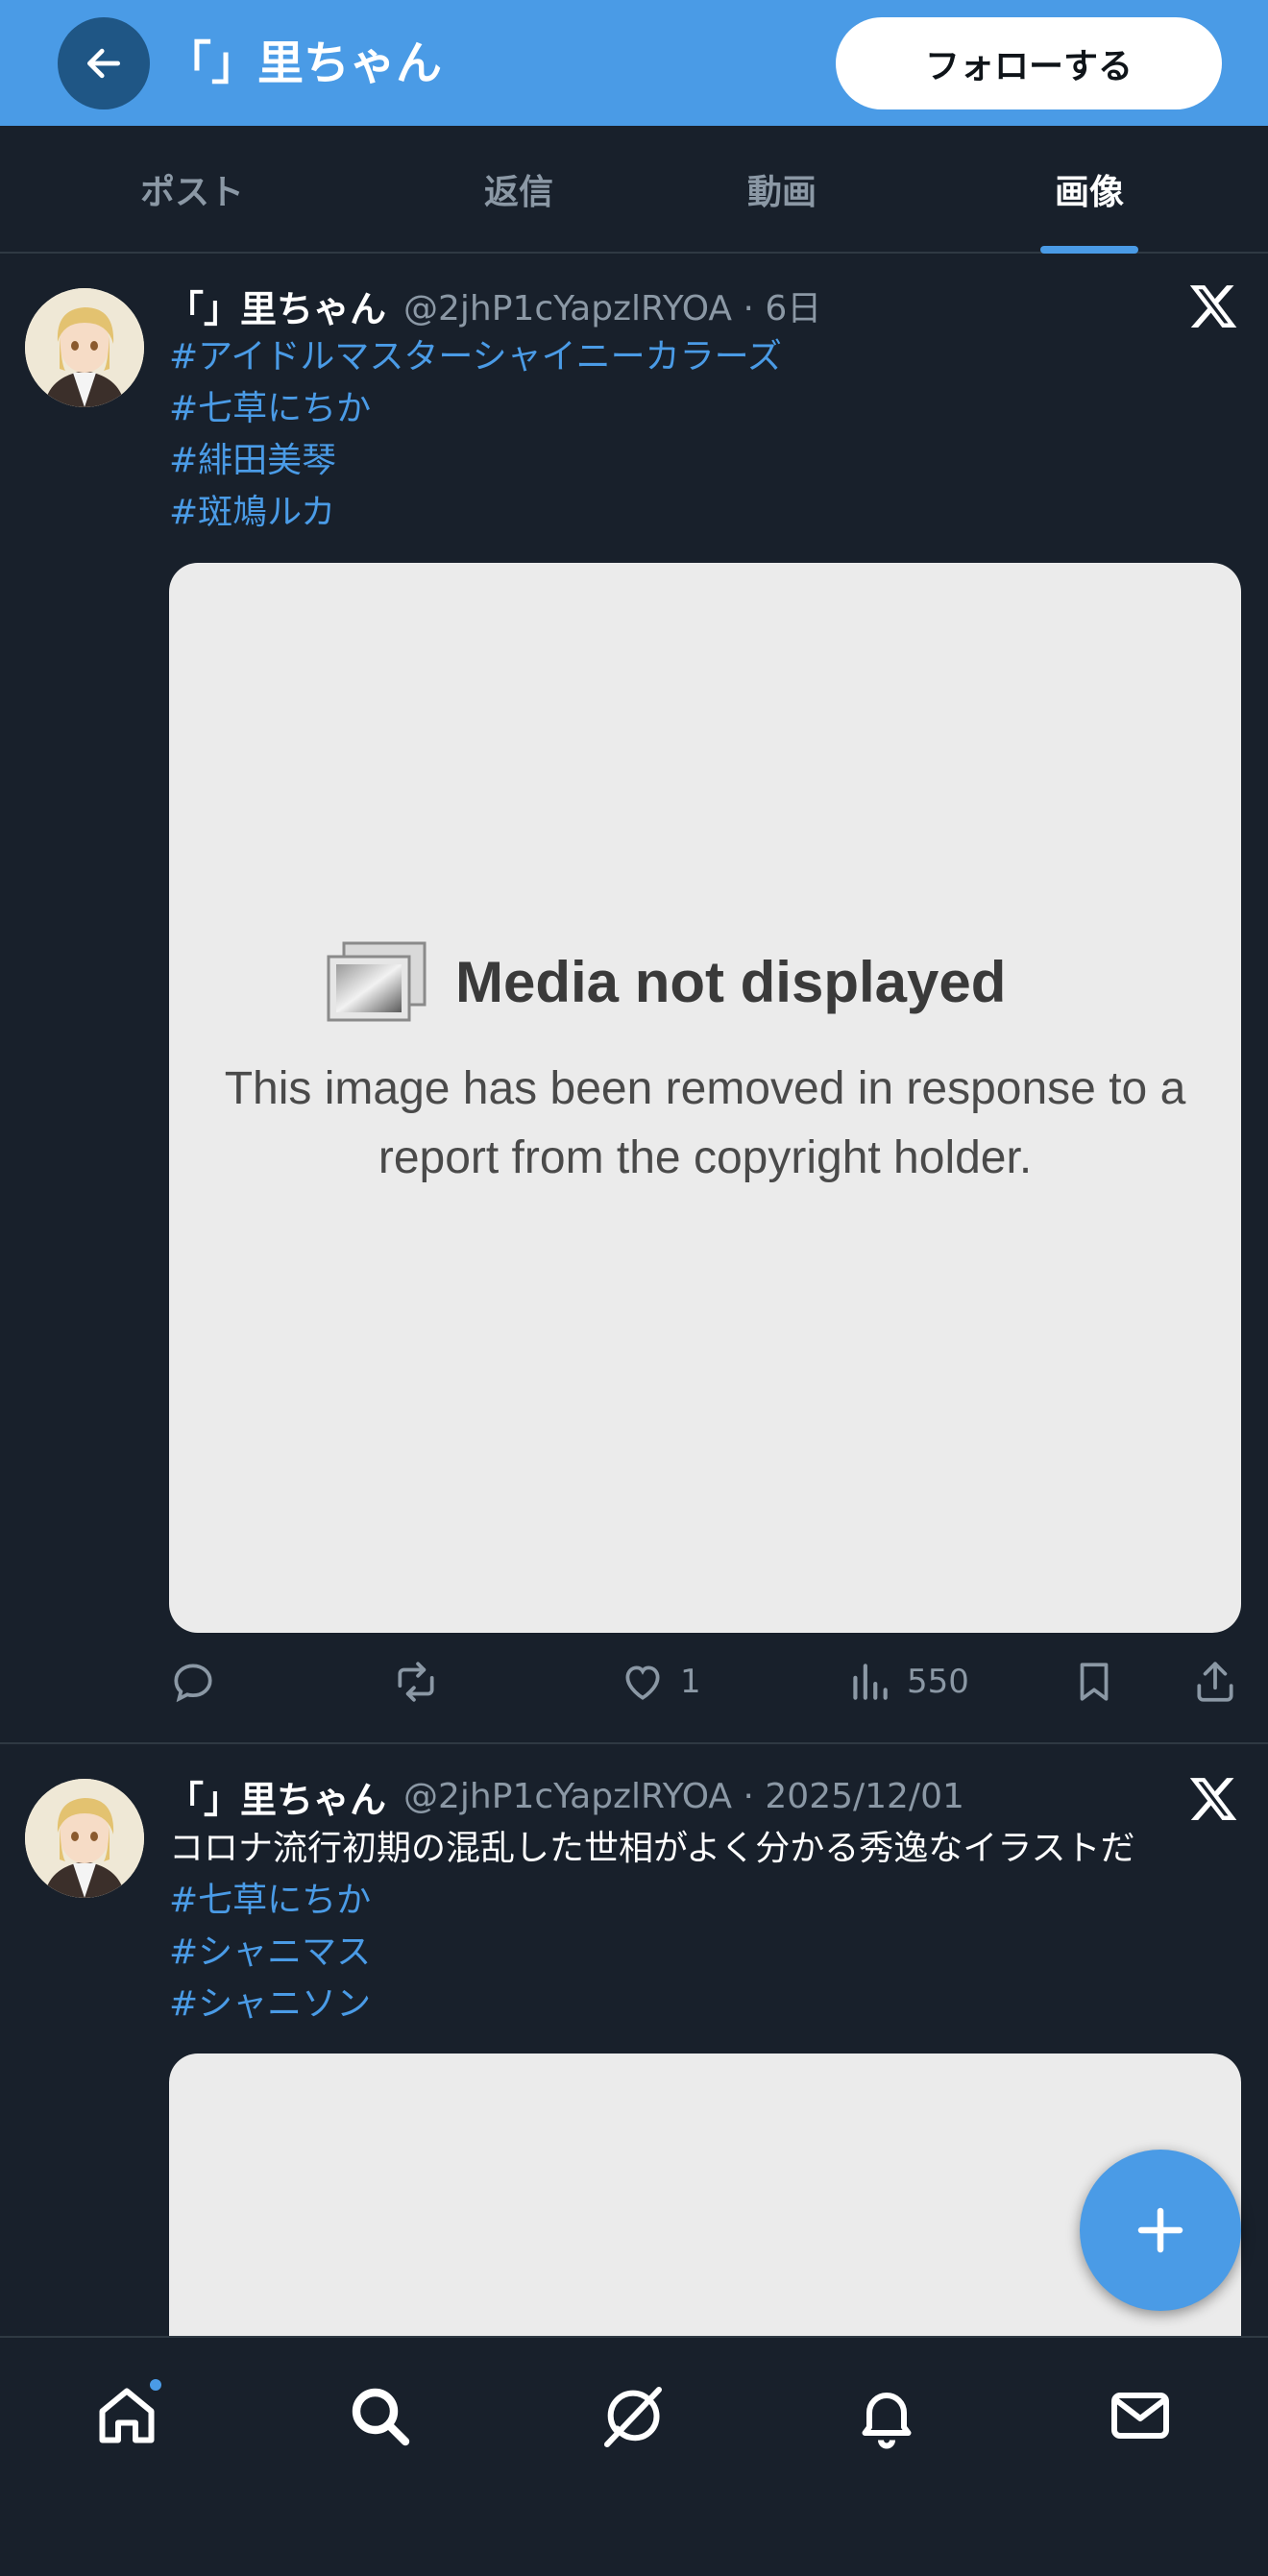  What do you see at coordinates (155, 2385) in the screenshot?
I see `notification-dot` at bounding box center [155, 2385].